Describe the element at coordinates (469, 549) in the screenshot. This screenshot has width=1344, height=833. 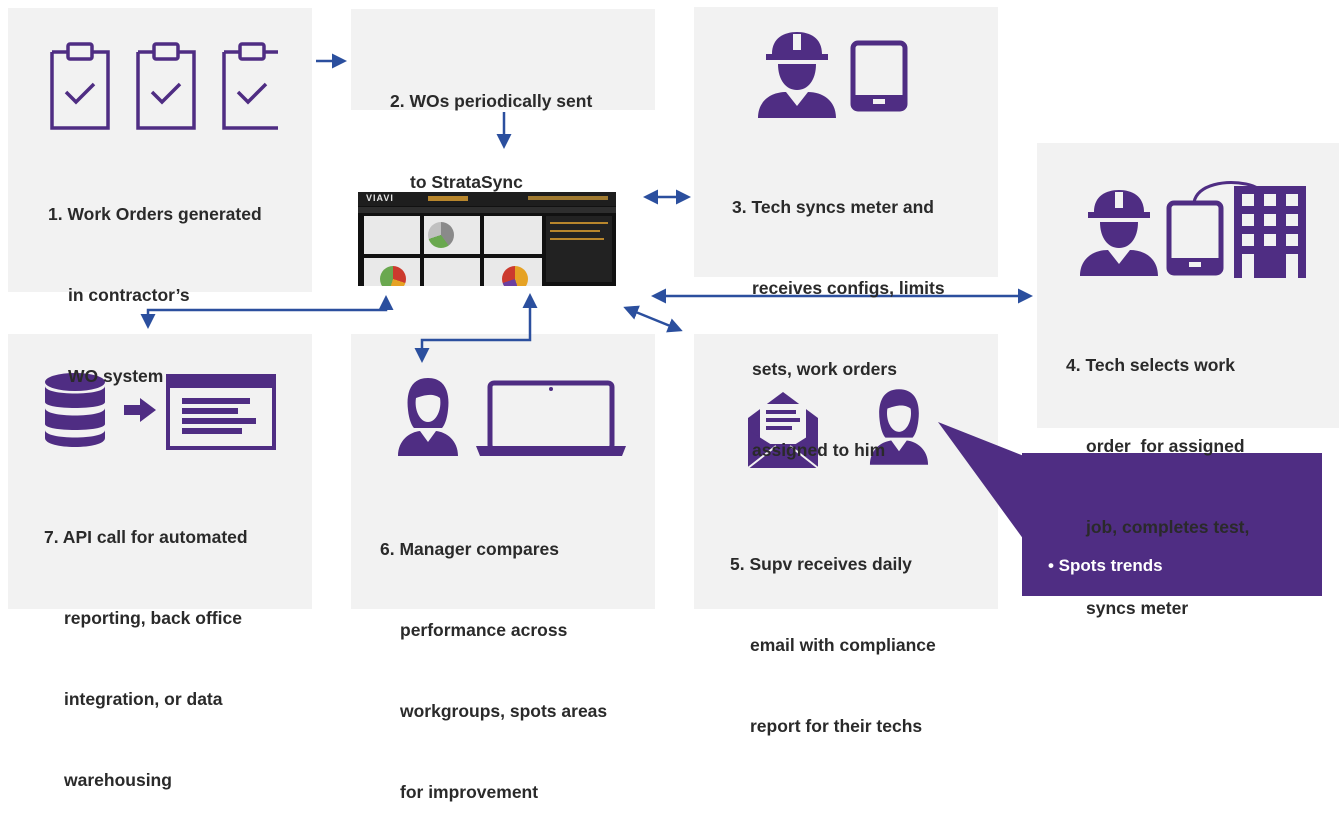
I see `step-6-line: 6. Manager compares` at that location.